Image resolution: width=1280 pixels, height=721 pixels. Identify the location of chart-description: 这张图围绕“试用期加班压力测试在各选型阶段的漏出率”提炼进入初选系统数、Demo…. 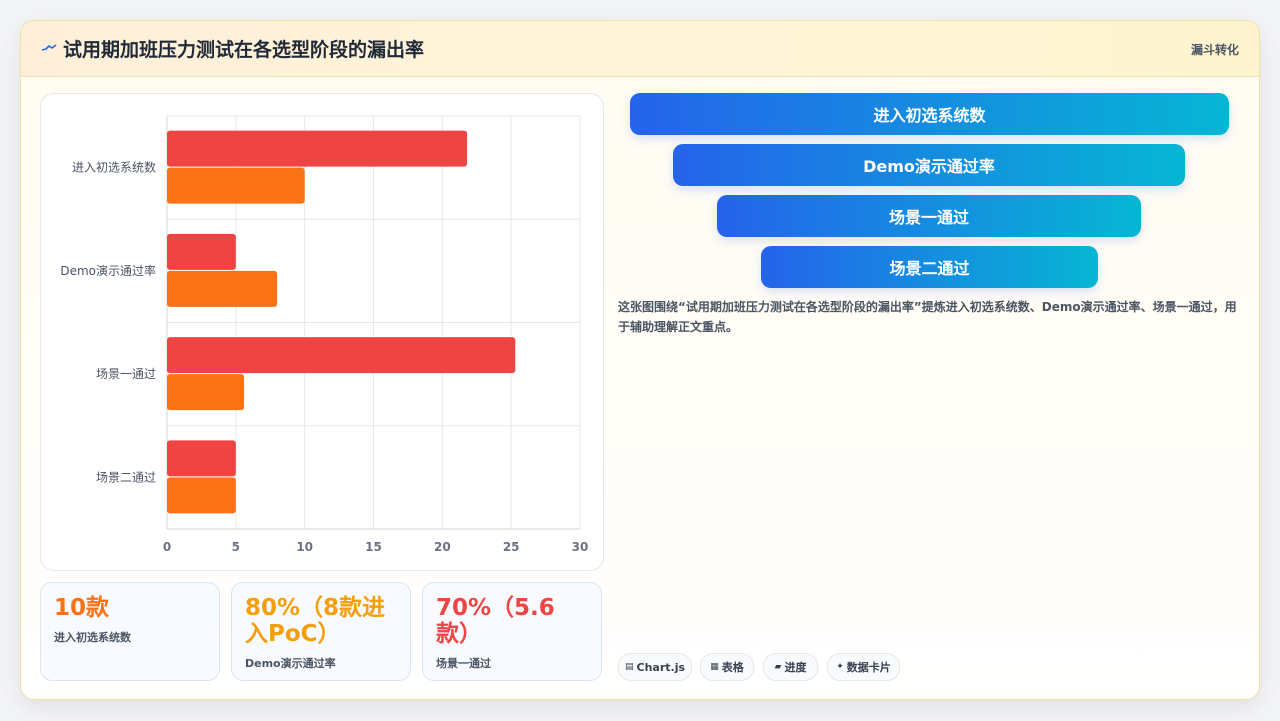
(927, 317).